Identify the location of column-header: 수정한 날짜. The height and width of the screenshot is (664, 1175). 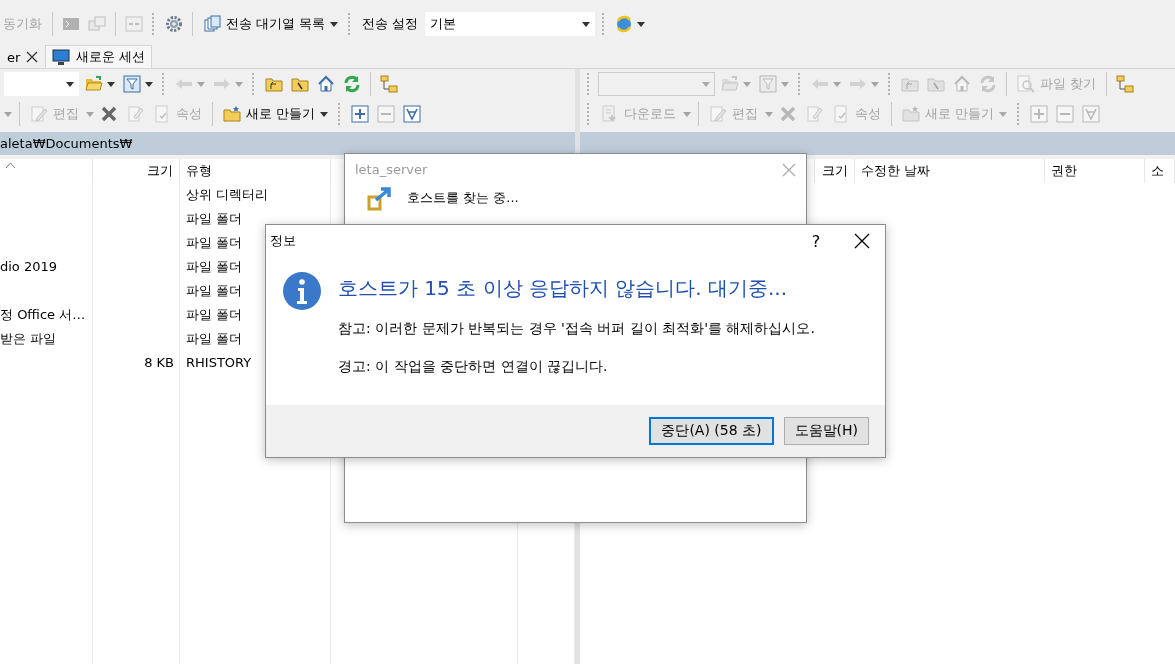
(950, 171).